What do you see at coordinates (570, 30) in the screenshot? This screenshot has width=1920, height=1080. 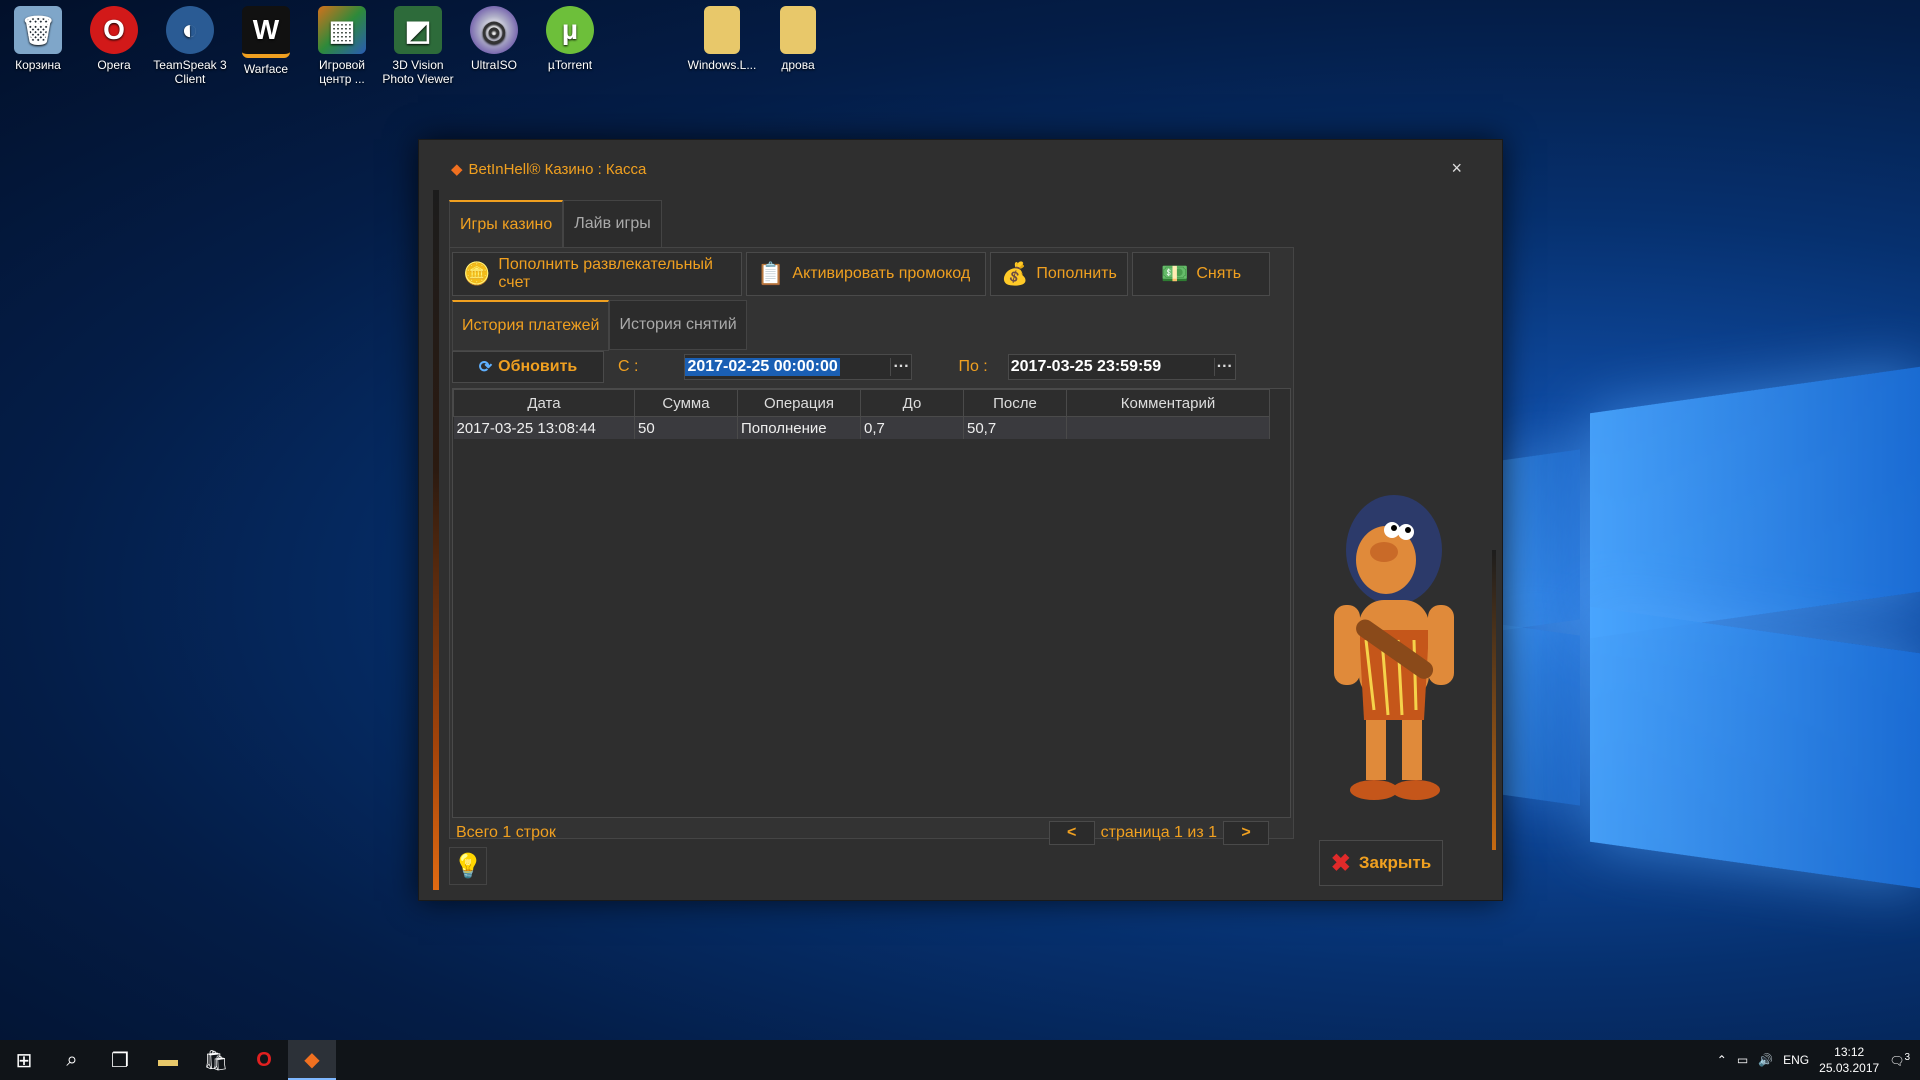 I see `utorrent-icon: µ` at bounding box center [570, 30].